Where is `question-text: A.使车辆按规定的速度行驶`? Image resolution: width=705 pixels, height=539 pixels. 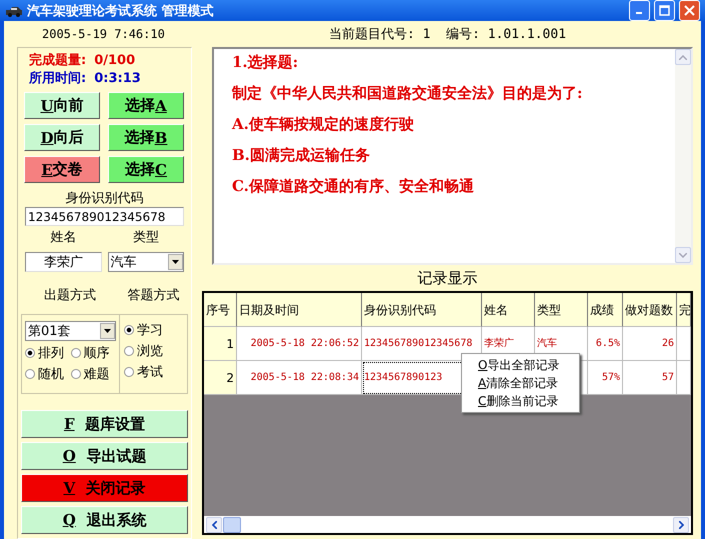
question-text: A.使车辆按规定的速度行驶 is located at coordinates (323, 124).